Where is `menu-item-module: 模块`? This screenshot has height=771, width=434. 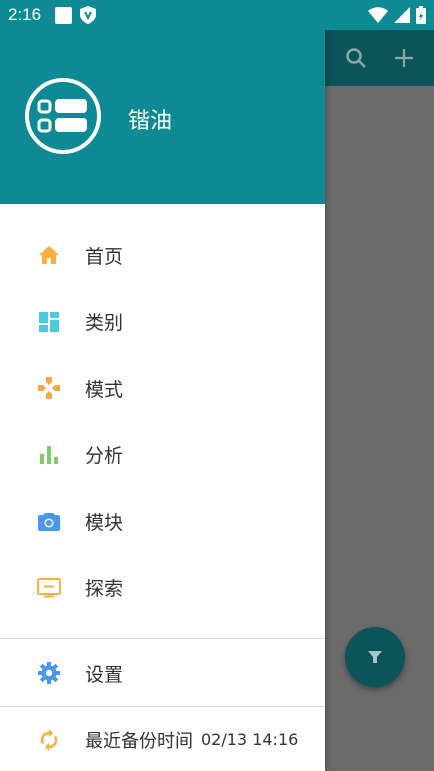 menu-item-module: 模块 is located at coordinates (162, 521).